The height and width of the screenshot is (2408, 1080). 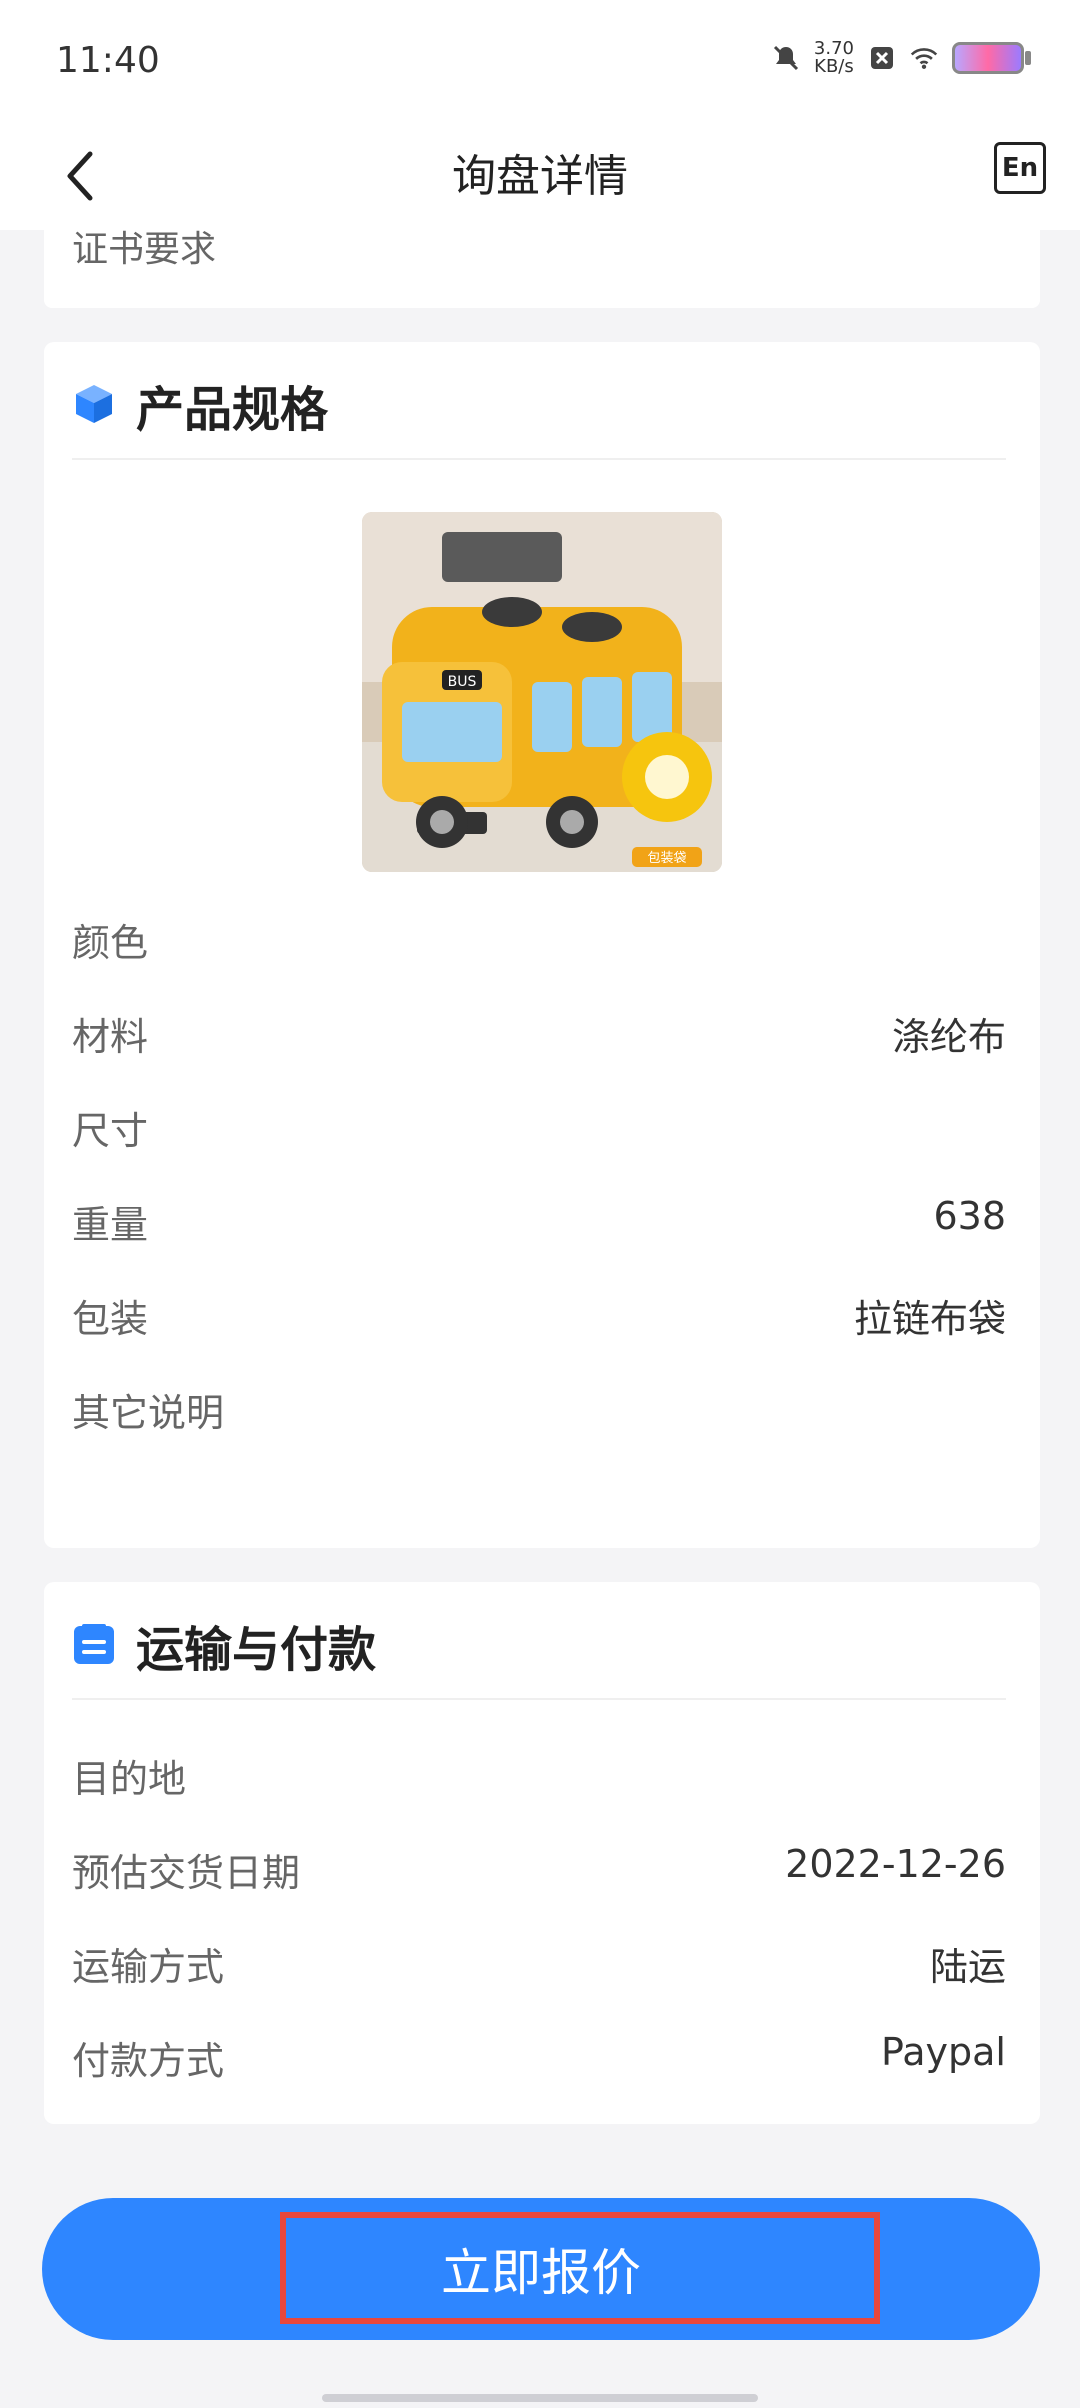 What do you see at coordinates (256, 1650) in the screenshot?
I see `shipping-section-title: 运输与付款` at bounding box center [256, 1650].